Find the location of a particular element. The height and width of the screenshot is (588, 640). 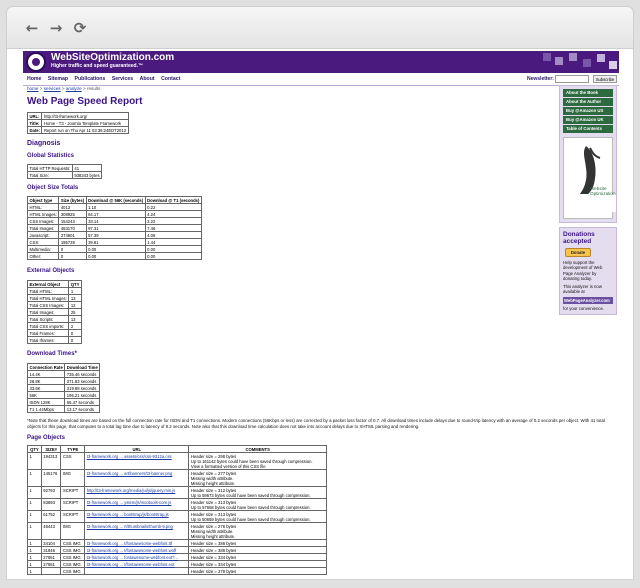

book-title: Website Optimization is located at coordinates (603, 191).